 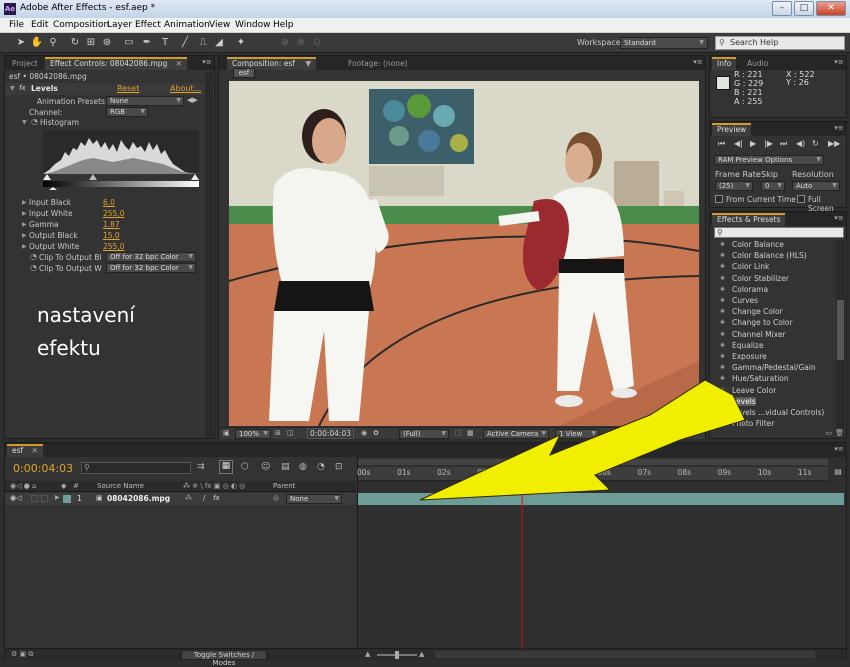 I want to click on axis-local-icon: ⊕, so click(x=285, y=42).